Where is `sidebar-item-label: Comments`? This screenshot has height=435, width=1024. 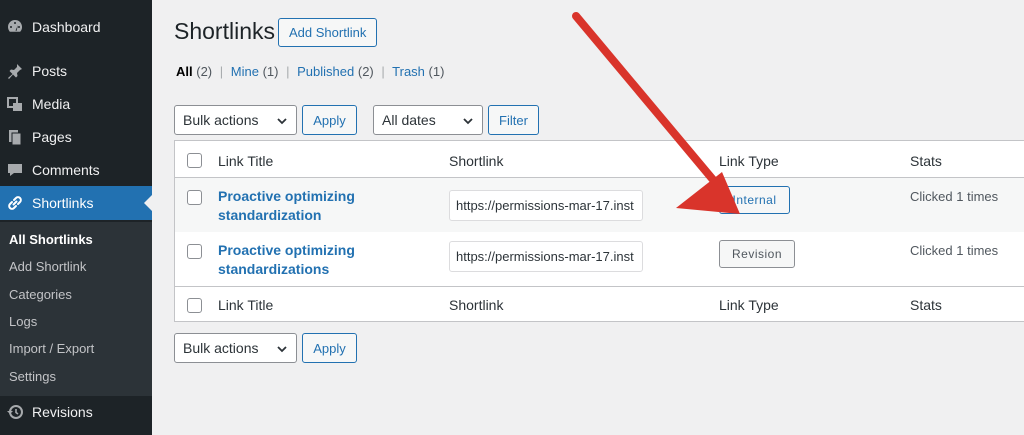
sidebar-item-label: Comments is located at coordinates (66, 170).